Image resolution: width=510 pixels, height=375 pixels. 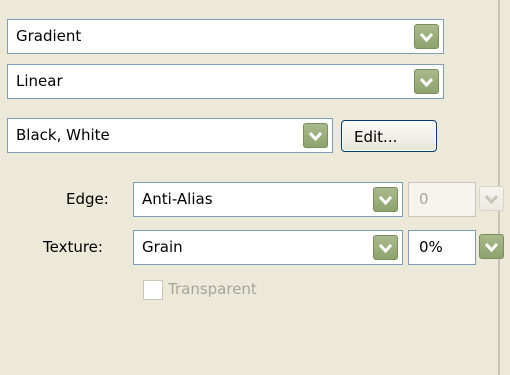 What do you see at coordinates (153, 290) in the screenshot?
I see `transparent-checkbox` at bounding box center [153, 290].